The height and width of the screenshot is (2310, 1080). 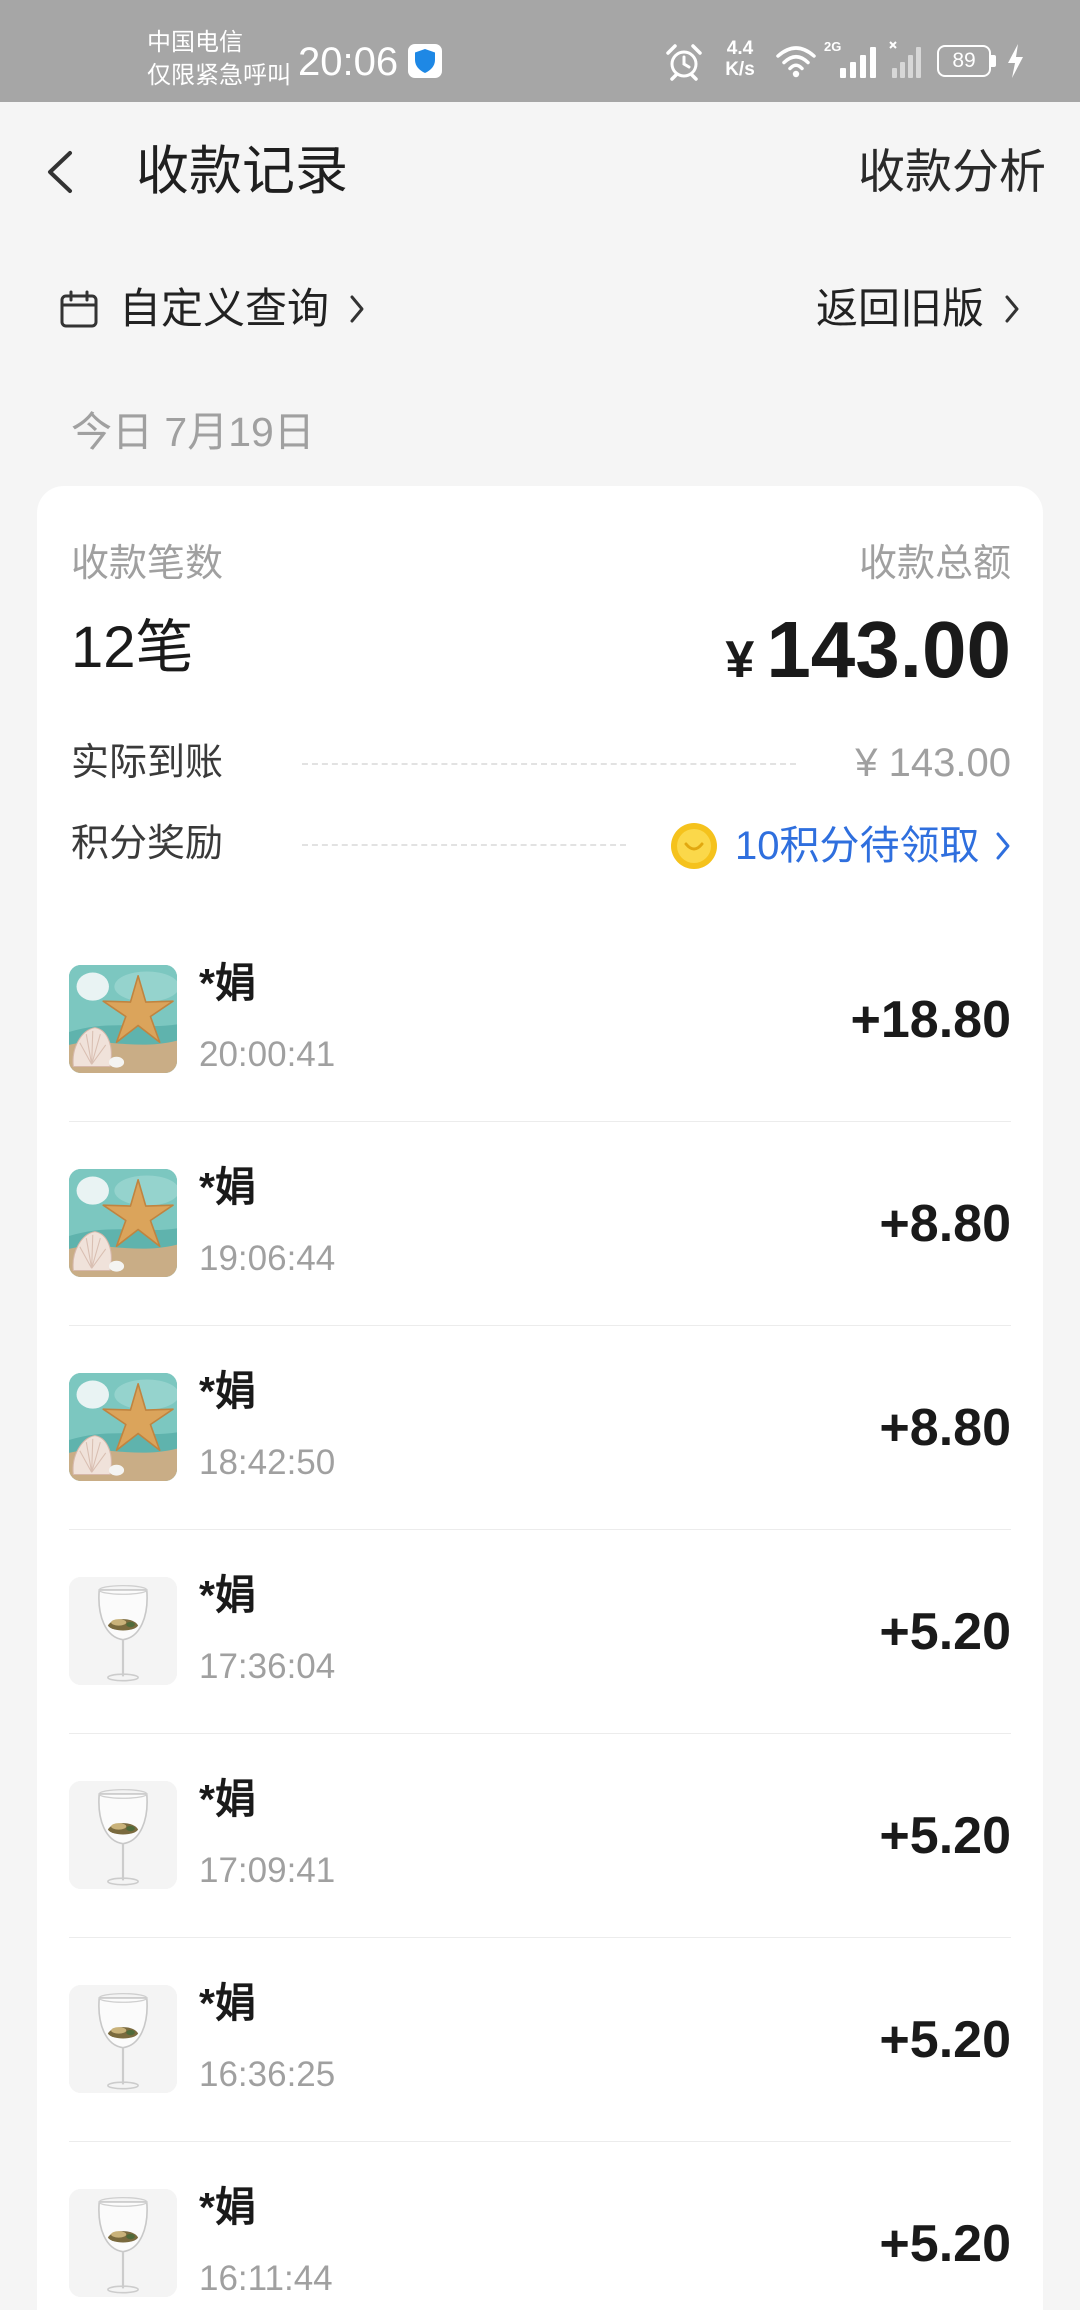 I want to click on battery-icon: 89, so click(x=964, y=61).